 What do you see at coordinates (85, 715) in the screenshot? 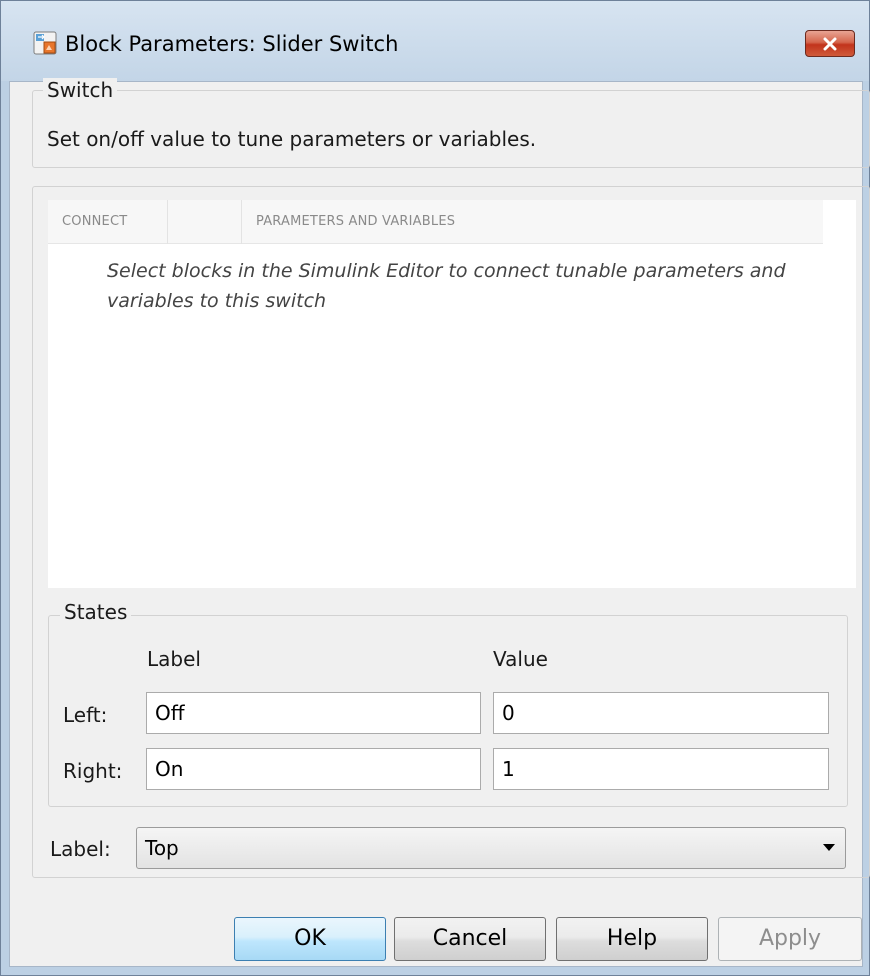
I see `left-state-label: Left:` at bounding box center [85, 715].